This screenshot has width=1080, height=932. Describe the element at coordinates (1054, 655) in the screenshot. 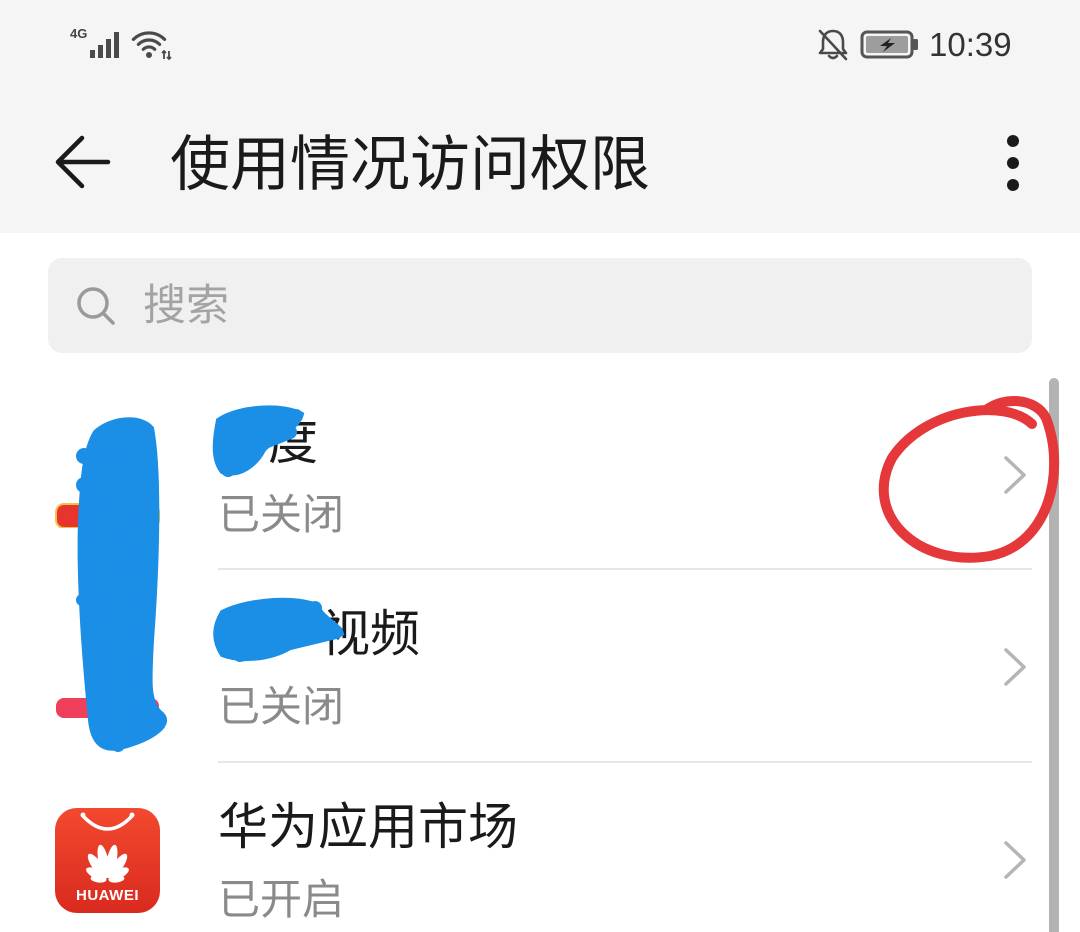

I see `scrollbar` at that location.